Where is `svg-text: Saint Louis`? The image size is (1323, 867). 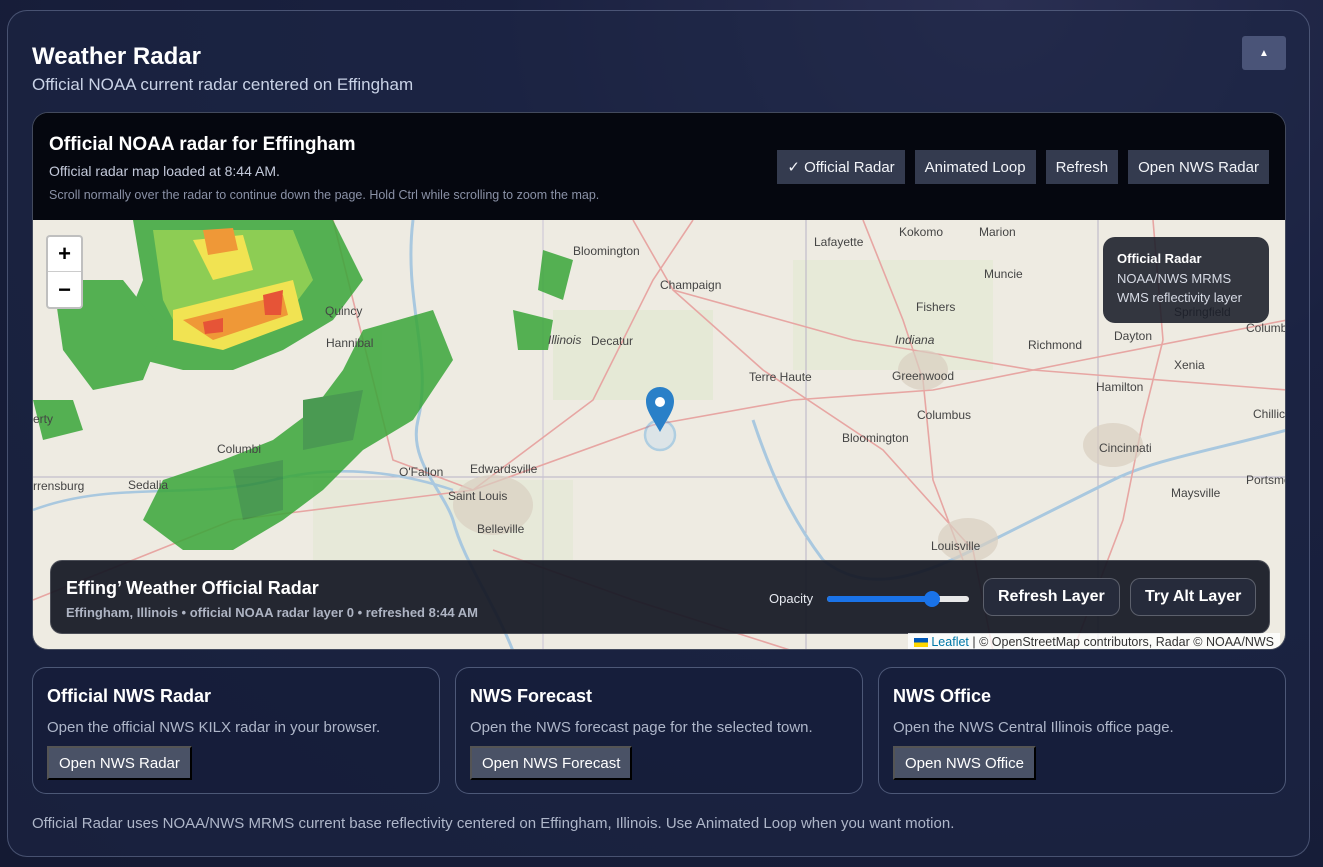 svg-text: Saint Louis is located at coordinates (477, 496).